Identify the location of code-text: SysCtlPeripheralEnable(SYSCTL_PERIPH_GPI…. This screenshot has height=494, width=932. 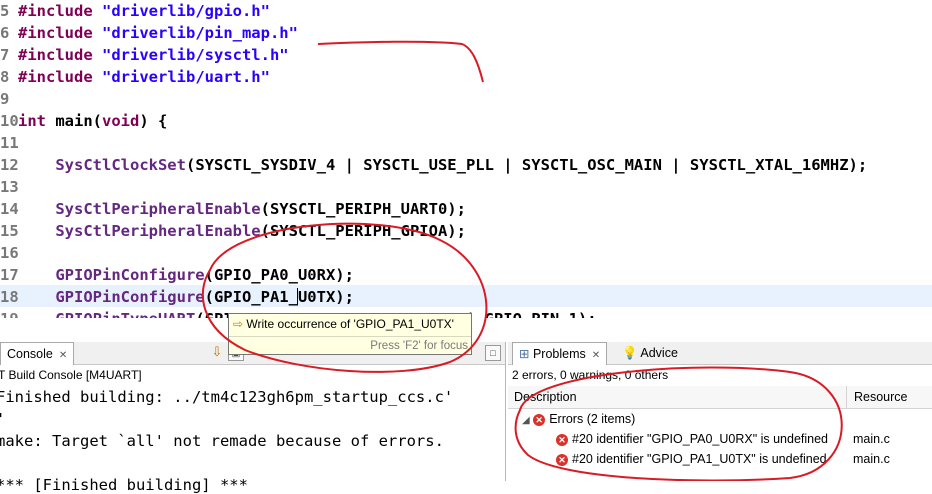
(260, 231).